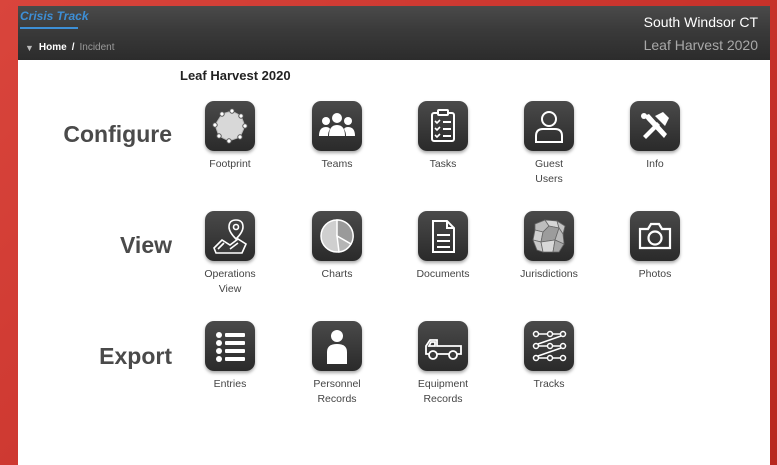 This screenshot has width=777, height=465. Describe the element at coordinates (117, 134) in the screenshot. I see `section-label-configure: Configure` at that location.